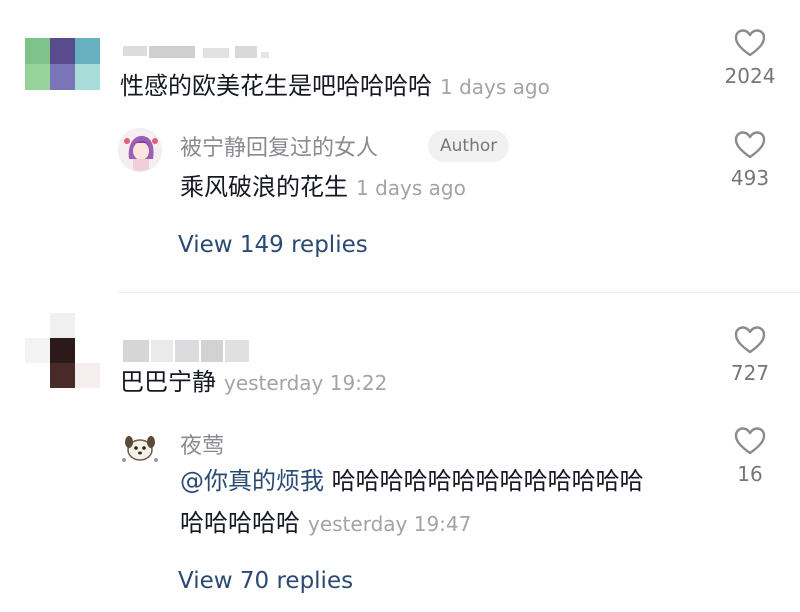 Image resolution: width=800 pixels, height=612 pixels. Describe the element at coordinates (487, 481) in the screenshot. I see `reply-body-line1: 哈哈哈哈哈哈哈哈哈哈哈哈哈` at that location.